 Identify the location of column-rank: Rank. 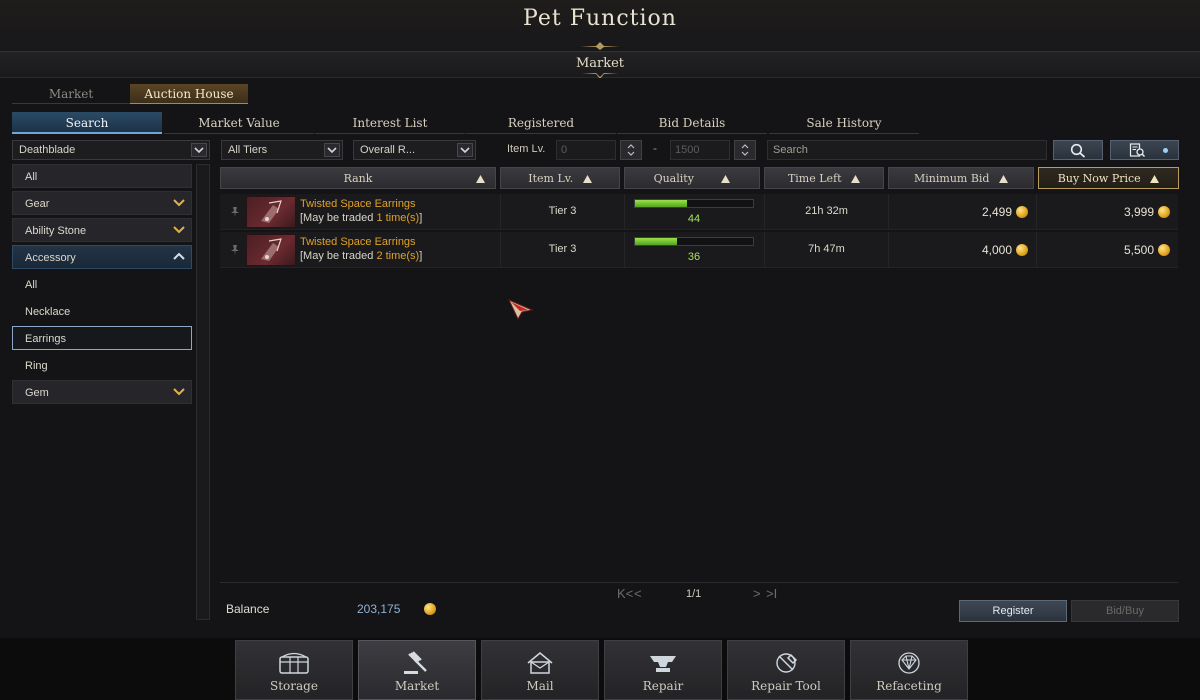
(358, 178).